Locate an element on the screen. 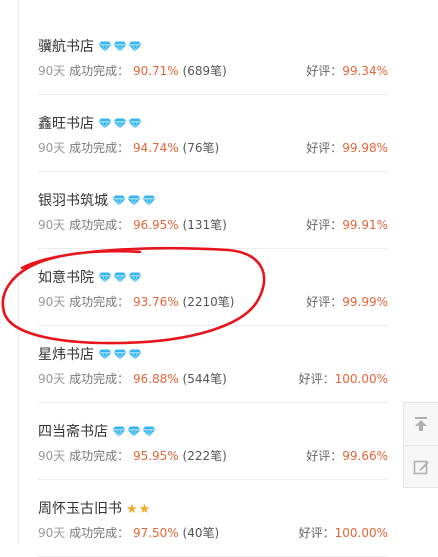  store-name-line: 骥航书店 is located at coordinates (90, 46).